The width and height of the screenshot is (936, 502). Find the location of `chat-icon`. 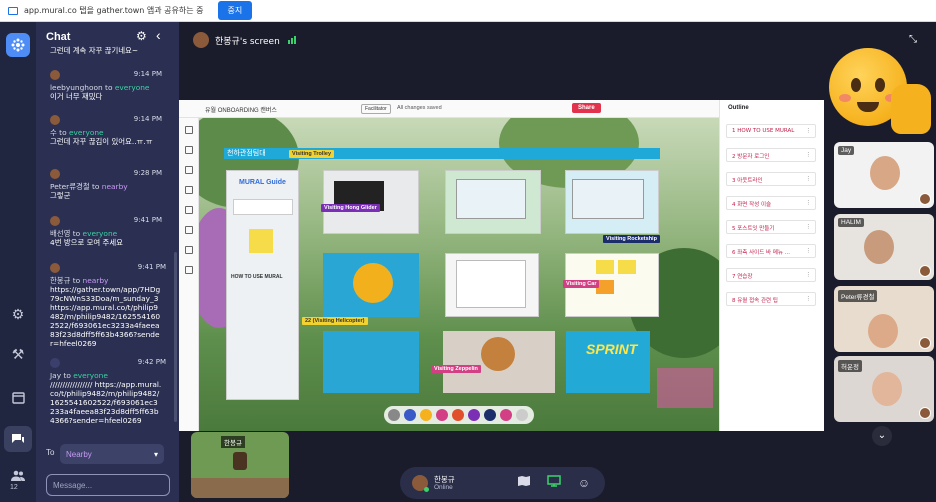

chat-icon is located at coordinates (18, 439).